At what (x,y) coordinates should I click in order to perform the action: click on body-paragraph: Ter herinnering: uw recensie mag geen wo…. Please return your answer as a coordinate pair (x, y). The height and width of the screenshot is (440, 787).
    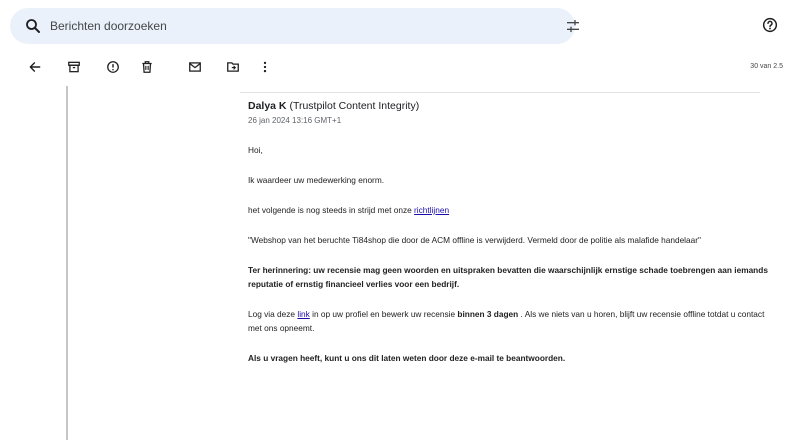
    Looking at the image, I should click on (508, 277).